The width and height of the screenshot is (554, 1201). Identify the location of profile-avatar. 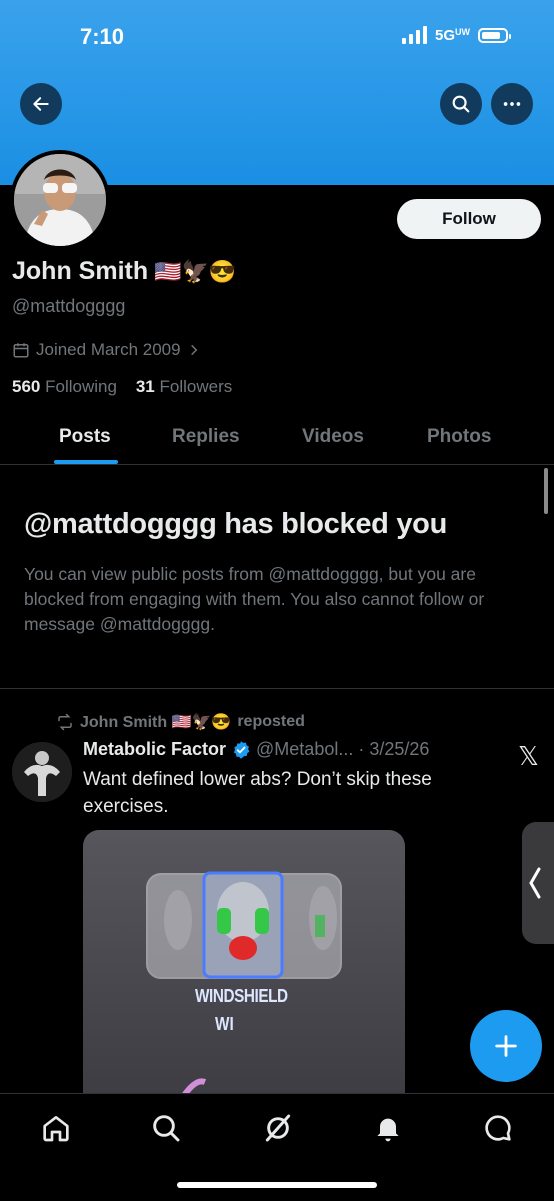
(60, 200).